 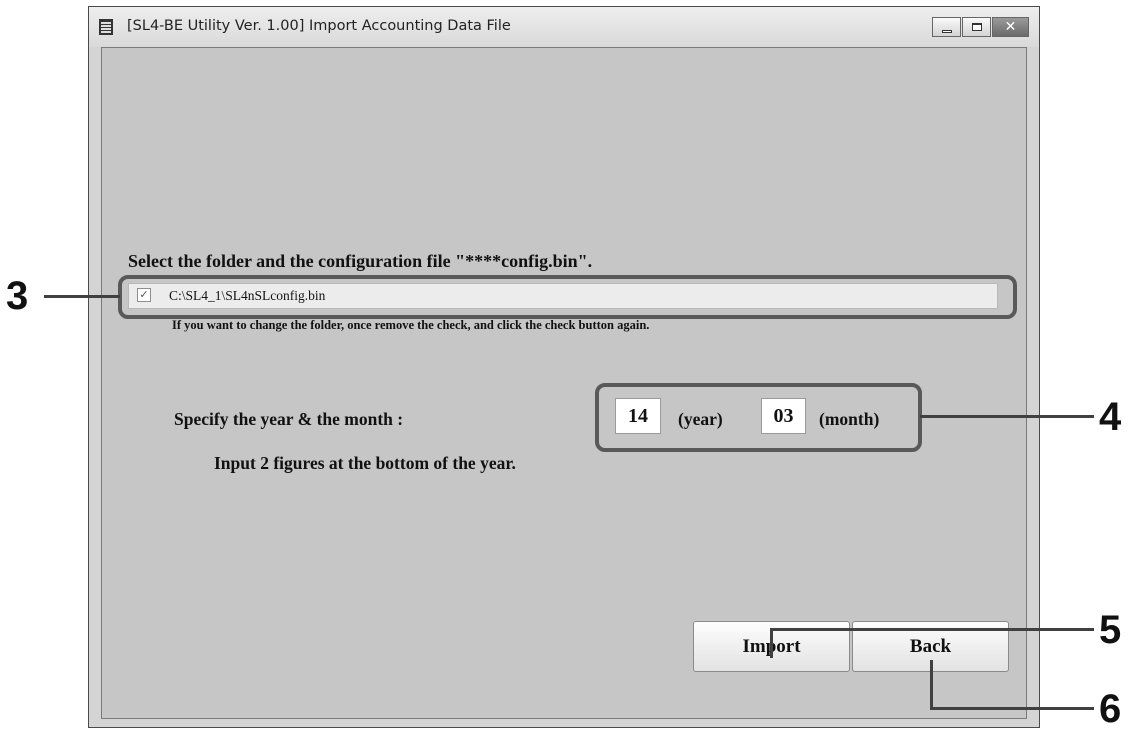 I want to click on close-button: ✕, so click(x=1010, y=27).